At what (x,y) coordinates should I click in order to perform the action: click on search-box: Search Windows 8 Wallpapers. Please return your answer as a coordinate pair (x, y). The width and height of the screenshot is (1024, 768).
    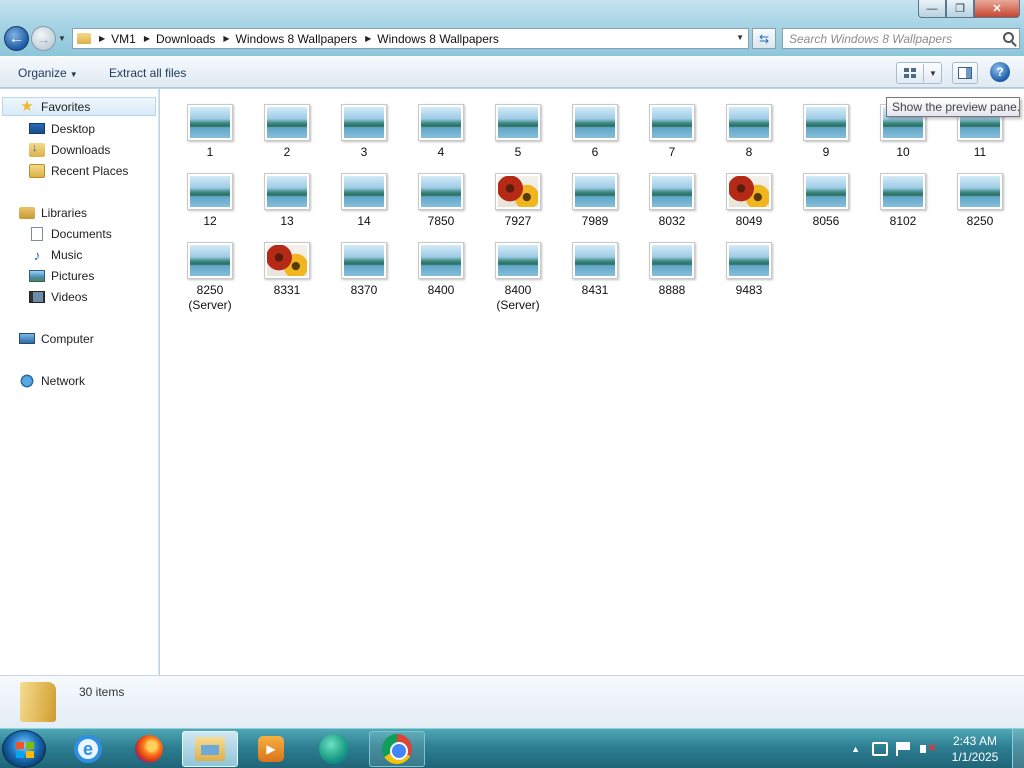
    Looking at the image, I should click on (901, 38).